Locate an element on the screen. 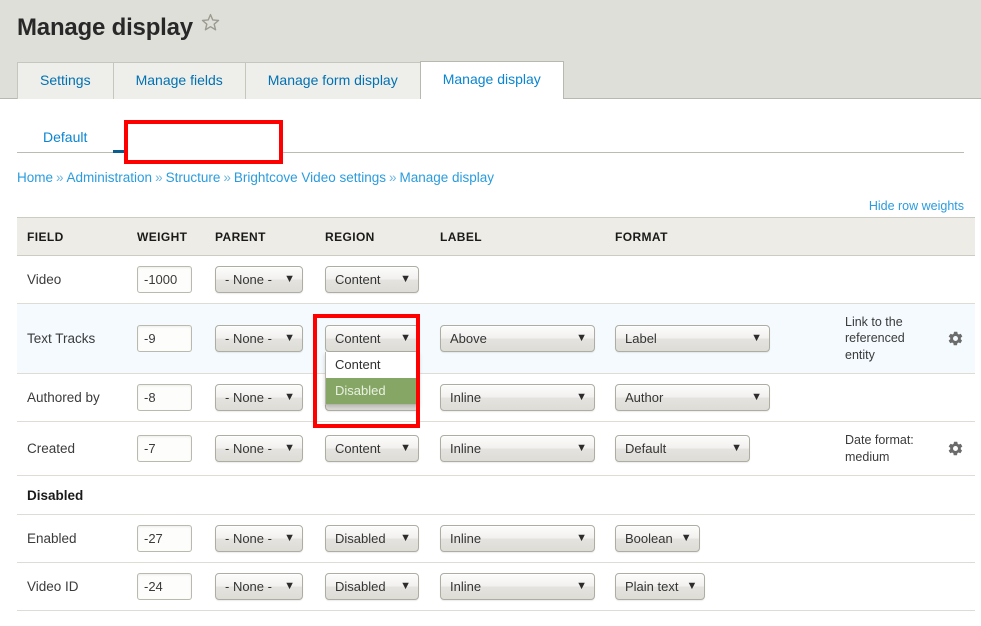  star-outline-icon is located at coordinates (210, 22).